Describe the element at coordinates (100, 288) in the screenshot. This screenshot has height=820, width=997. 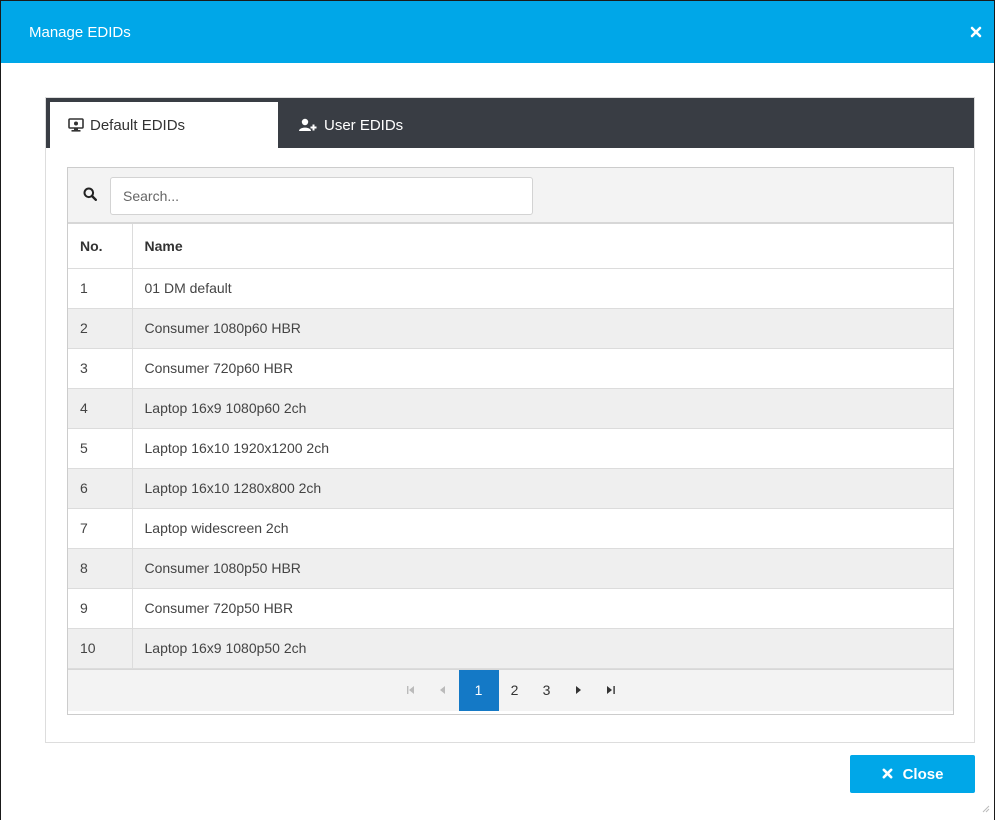
I see `row-number: 1` at that location.